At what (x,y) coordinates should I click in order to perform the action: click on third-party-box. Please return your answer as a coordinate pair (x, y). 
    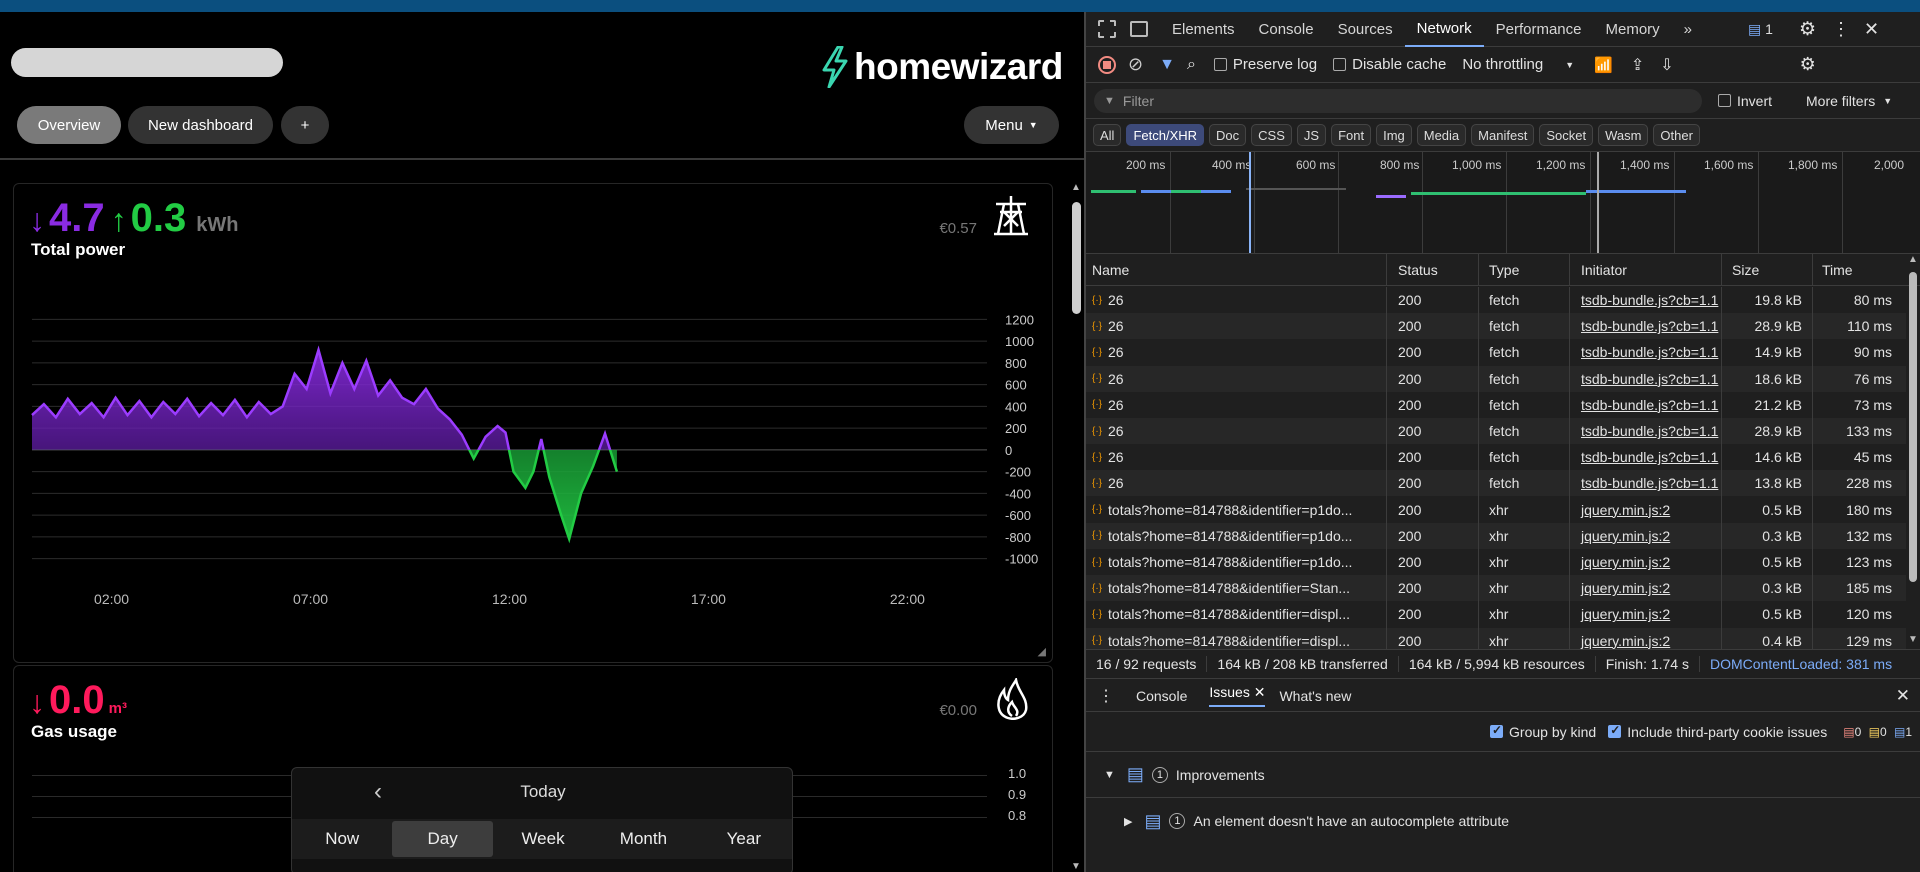
    Looking at the image, I should click on (1615, 730).